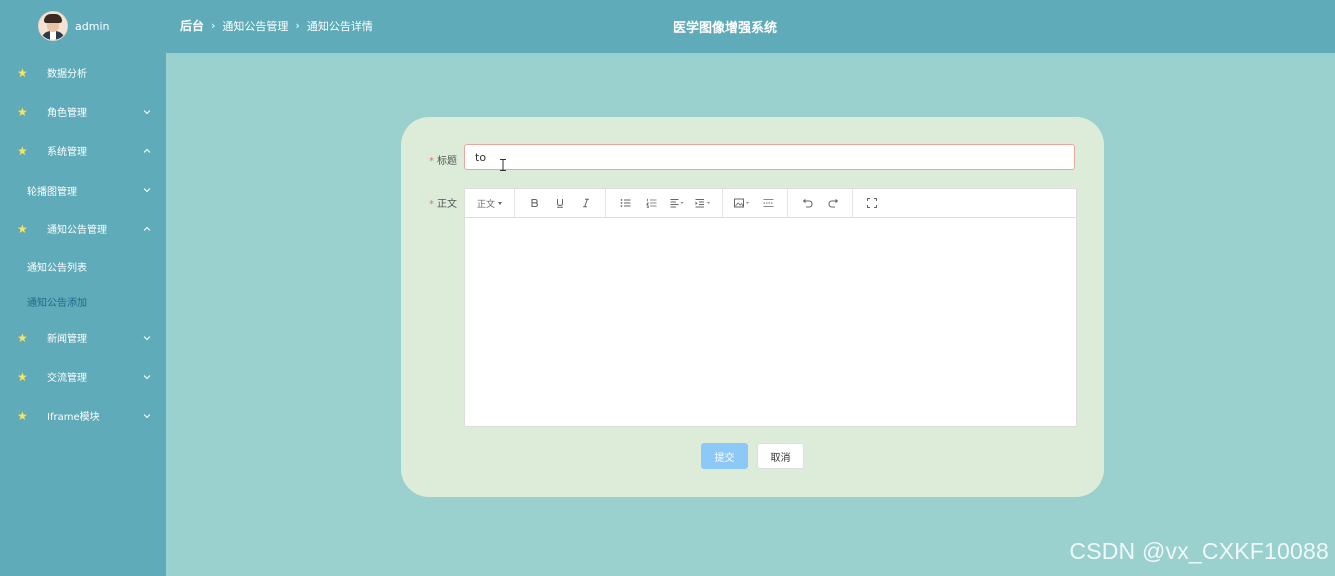 The width and height of the screenshot is (1335, 576). I want to click on avatar, so click(53, 26).